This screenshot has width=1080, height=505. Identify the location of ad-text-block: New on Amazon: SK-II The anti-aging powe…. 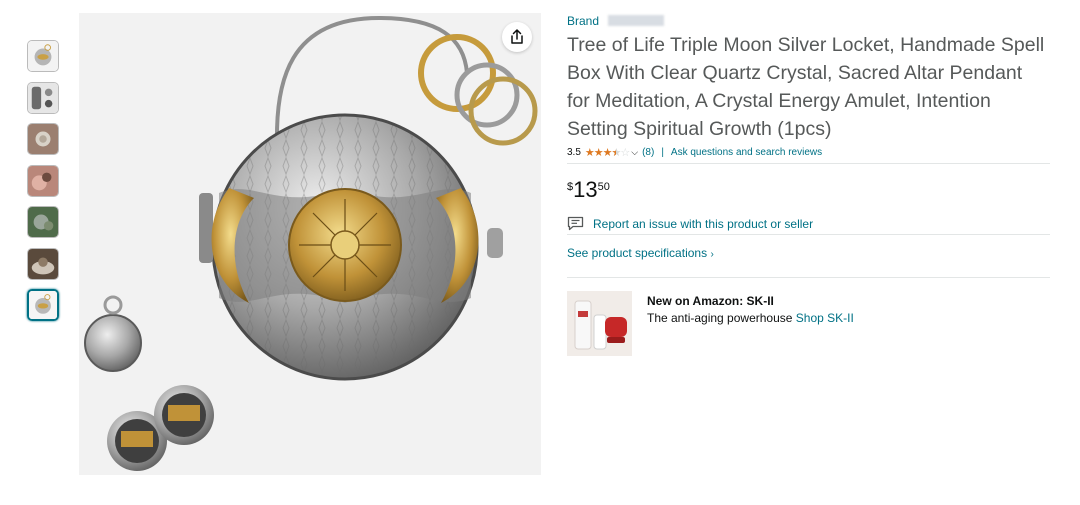
(750, 323).